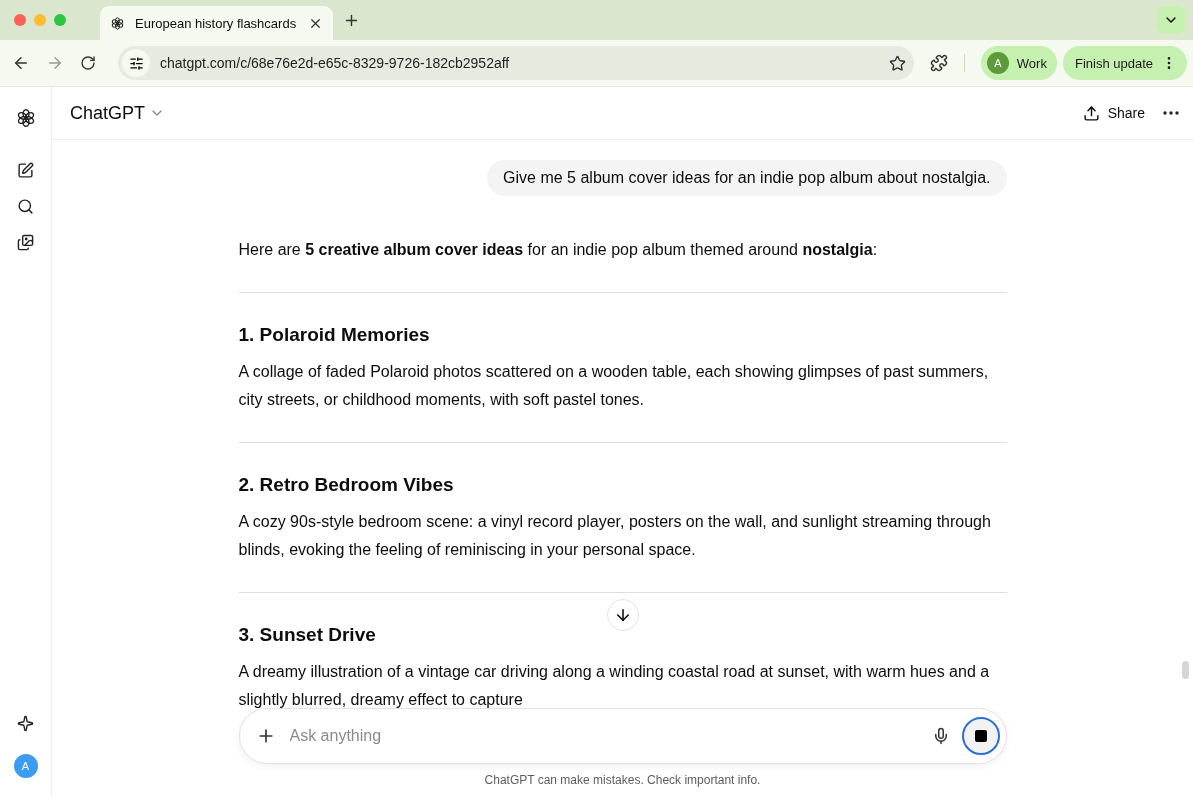  I want to click on reload-icon, so click(88, 63).